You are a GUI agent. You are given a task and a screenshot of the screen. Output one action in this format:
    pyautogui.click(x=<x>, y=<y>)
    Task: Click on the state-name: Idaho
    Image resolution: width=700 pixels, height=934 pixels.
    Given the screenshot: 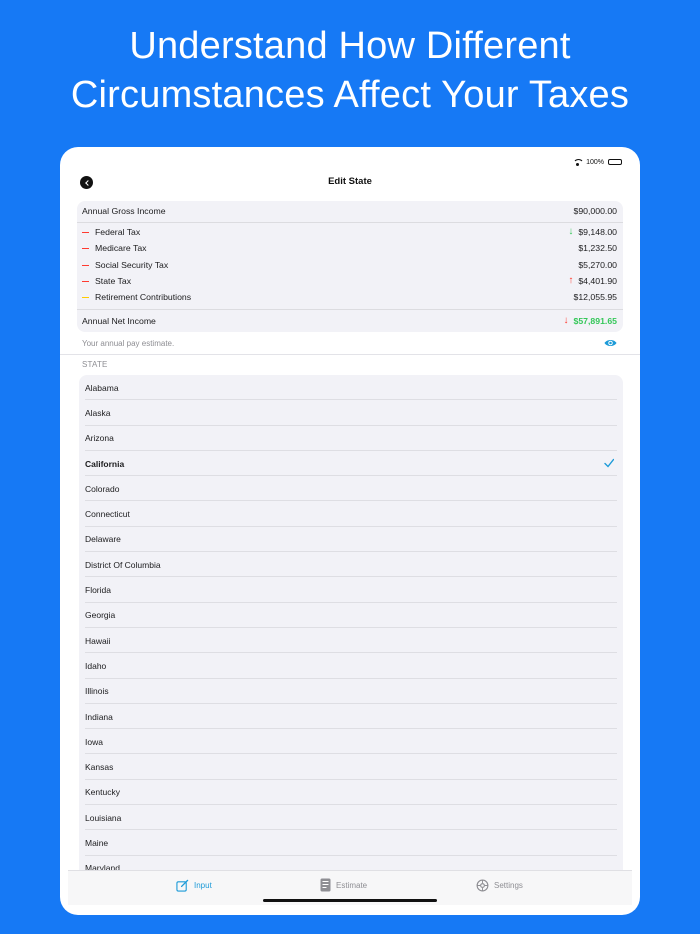 What is the action you would take?
    pyautogui.click(x=96, y=665)
    